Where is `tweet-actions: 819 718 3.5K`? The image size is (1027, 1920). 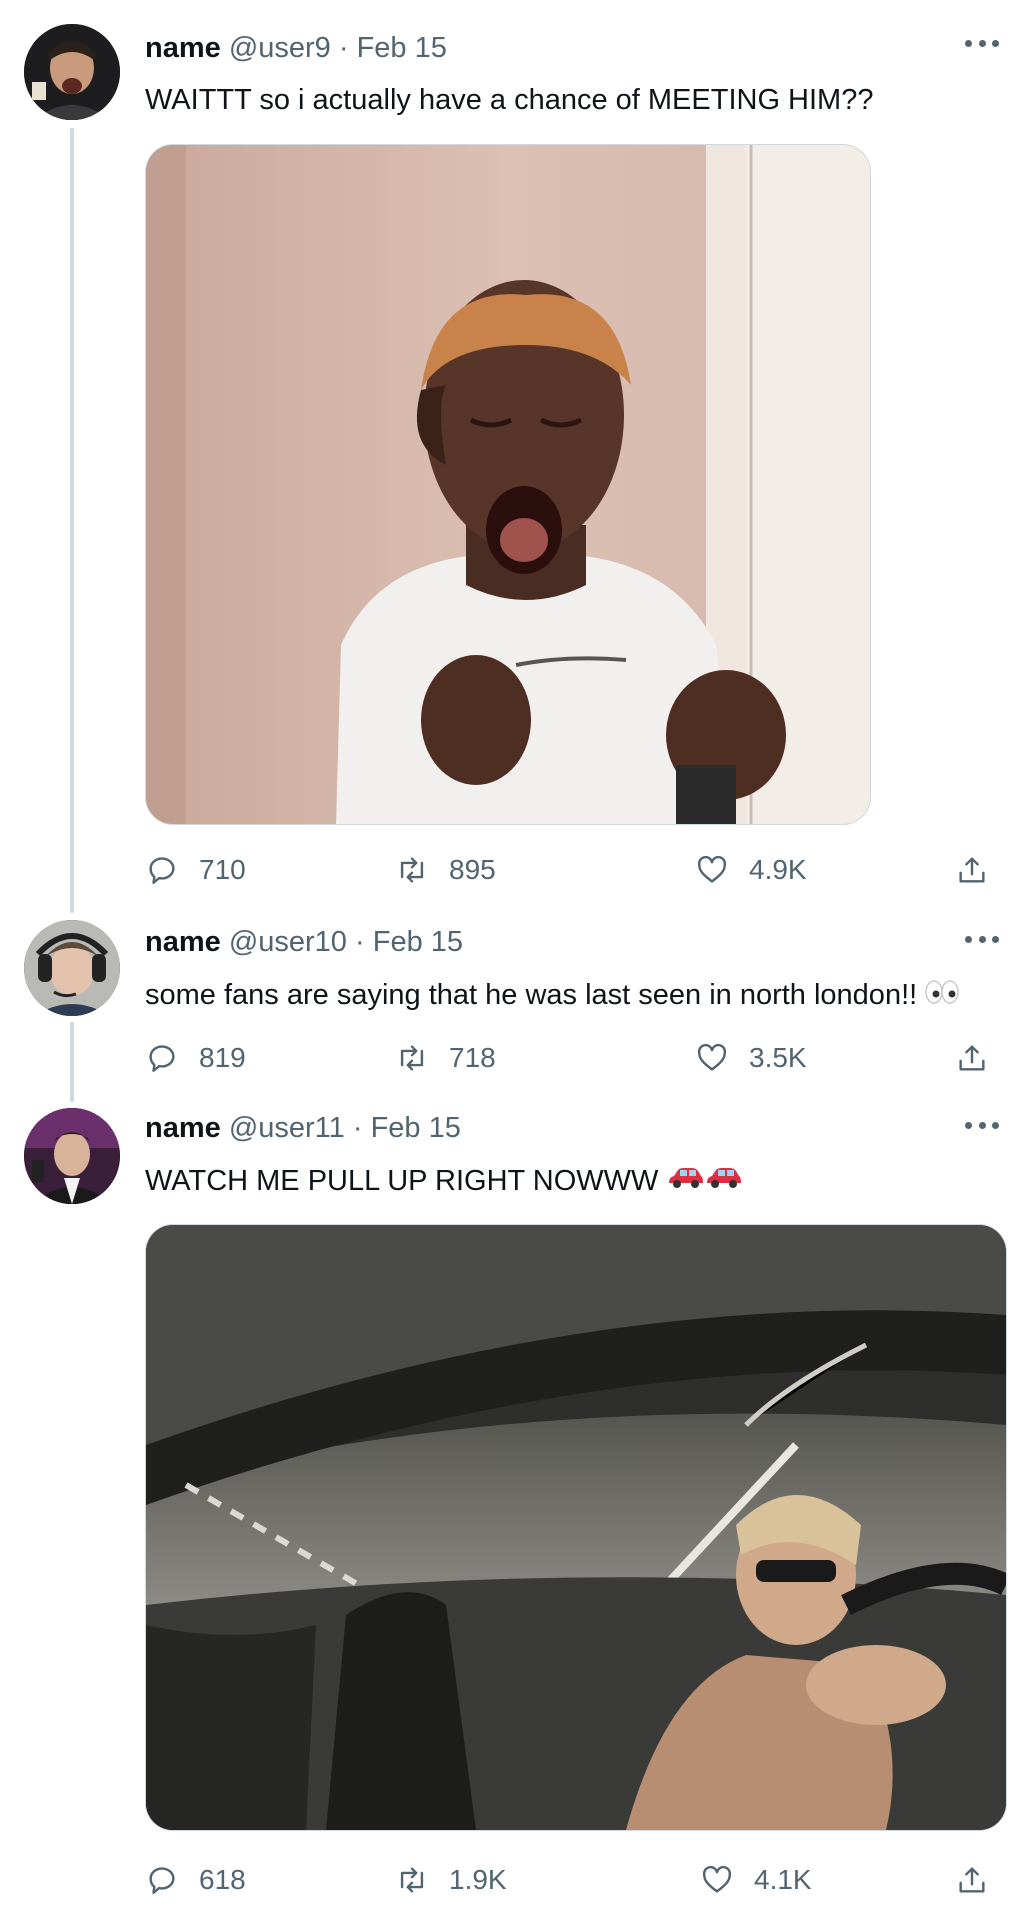
tweet-actions: 819 718 3.5K is located at coordinates (575, 1058).